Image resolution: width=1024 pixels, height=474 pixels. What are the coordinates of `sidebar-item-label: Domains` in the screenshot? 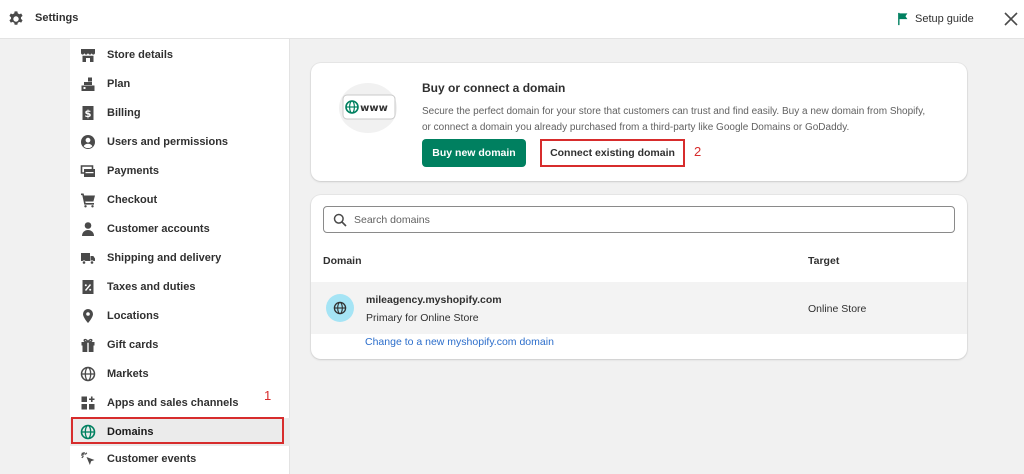 It's located at (130, 432).